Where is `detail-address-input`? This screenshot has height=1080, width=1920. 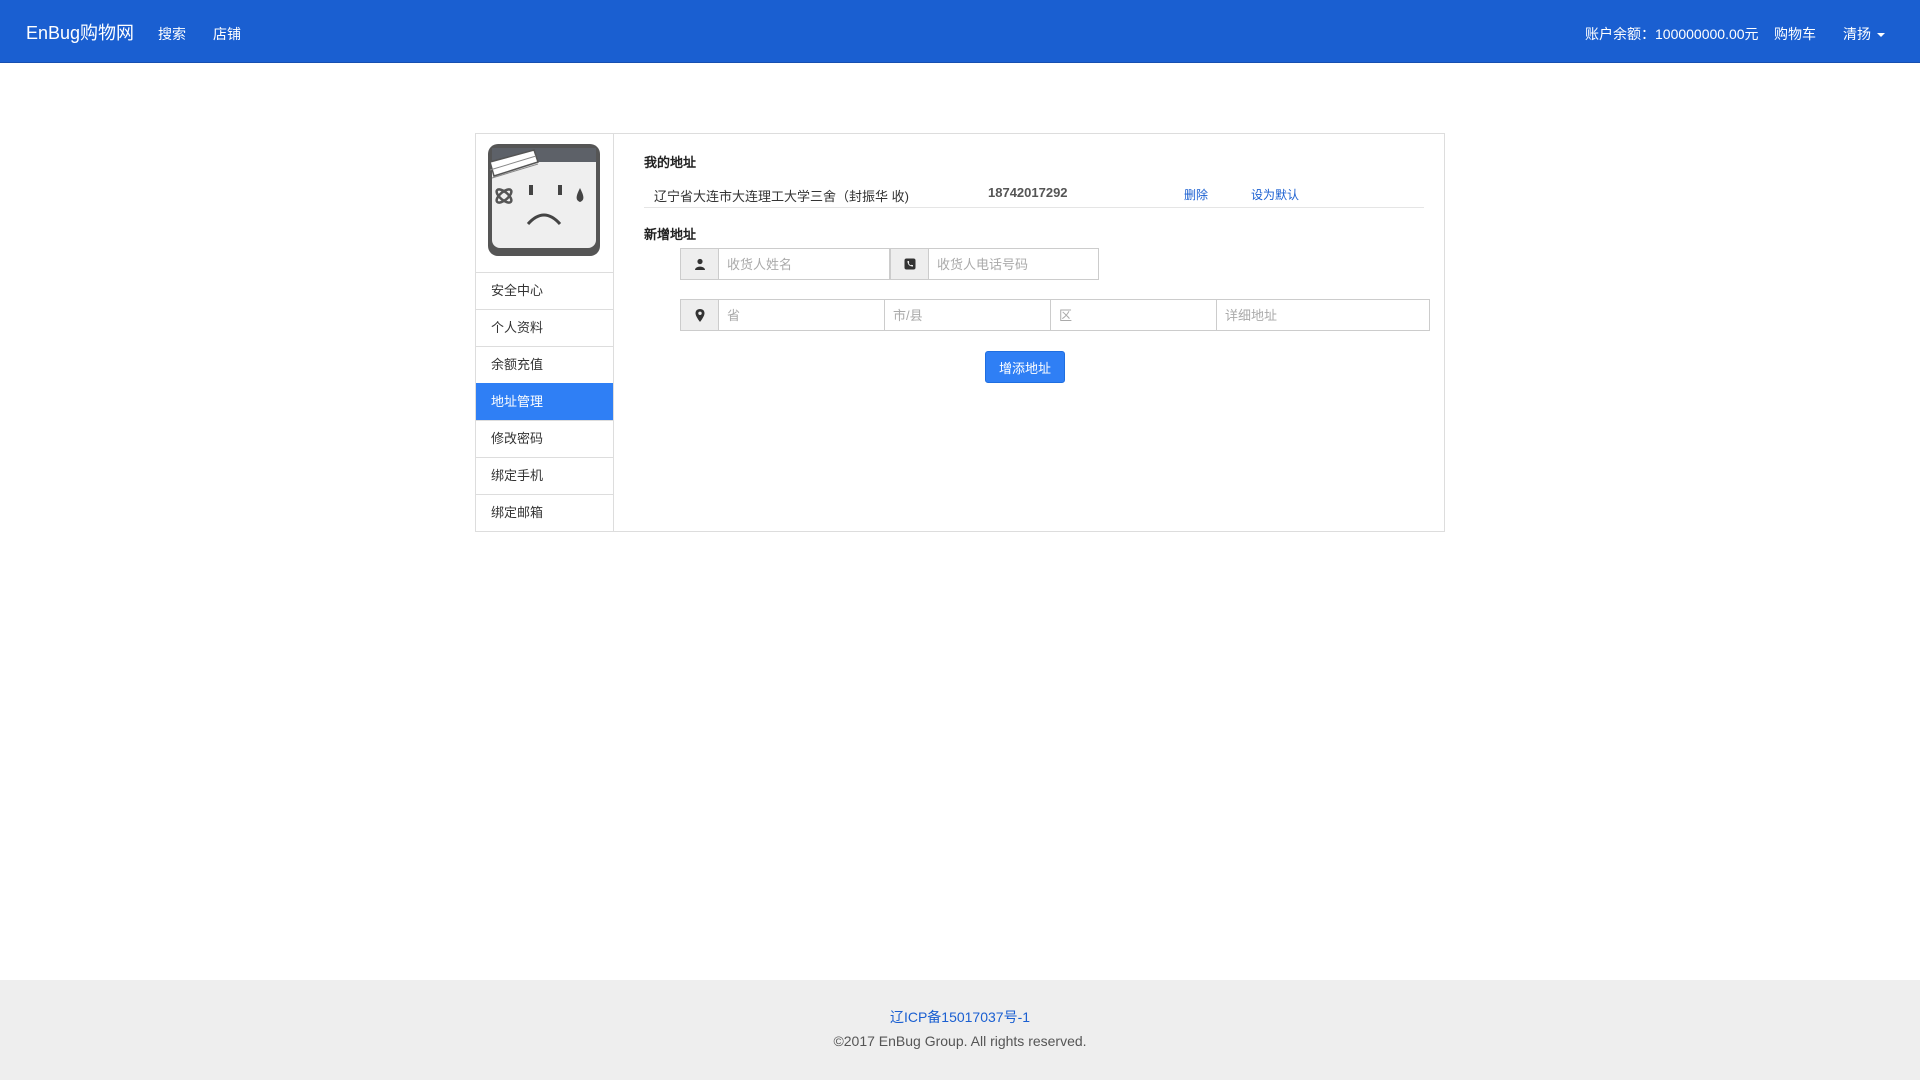
detail-address-input is located at coordinates (1323, 315).